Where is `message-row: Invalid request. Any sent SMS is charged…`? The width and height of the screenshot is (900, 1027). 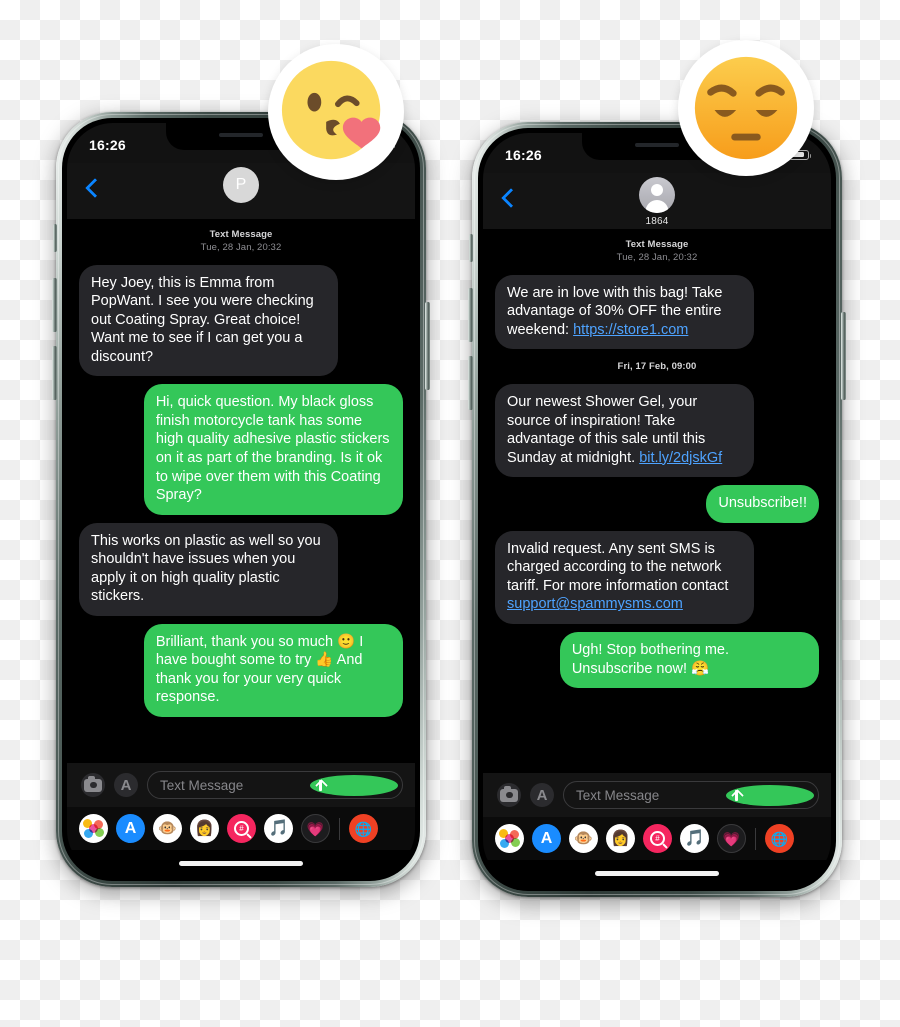 message-row: Invalid request. Any sent SMS is charged… is located at coordinates (657, 577).